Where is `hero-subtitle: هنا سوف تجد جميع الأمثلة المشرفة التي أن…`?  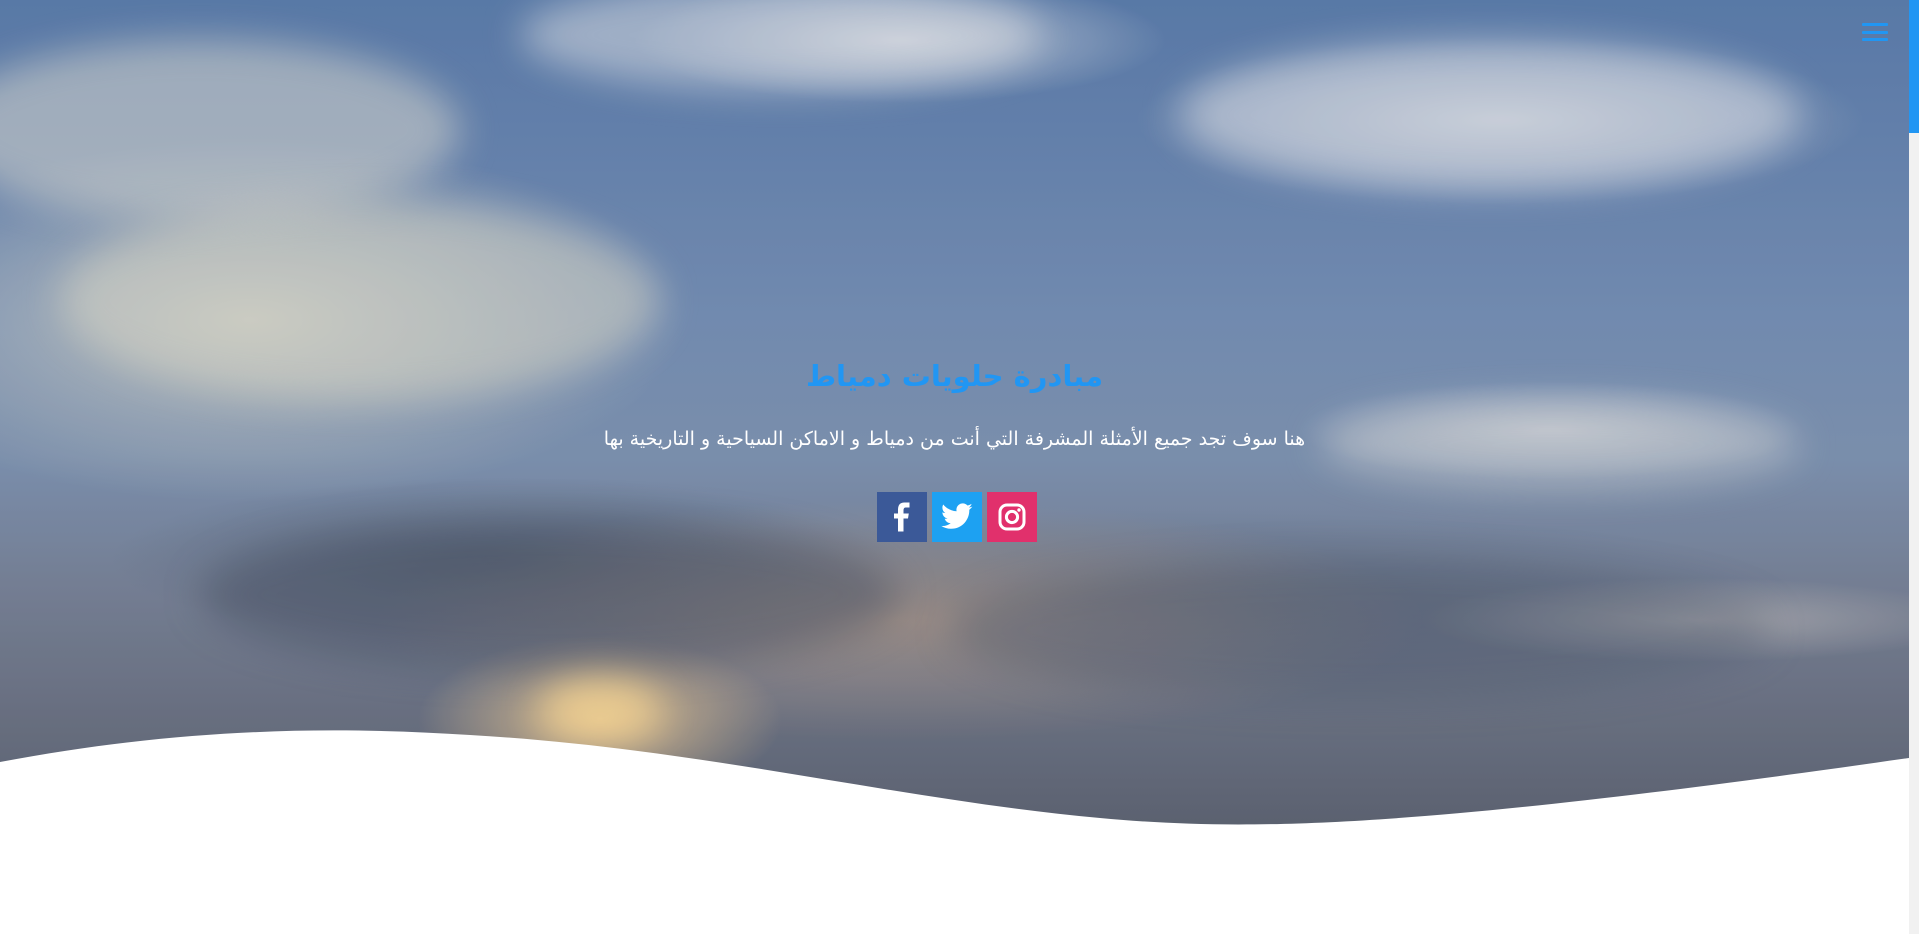 hero-subtitle: هنا سوف تجد جميع الأمثلة المشرفة التي أن… is located at coordinates (954, 439).